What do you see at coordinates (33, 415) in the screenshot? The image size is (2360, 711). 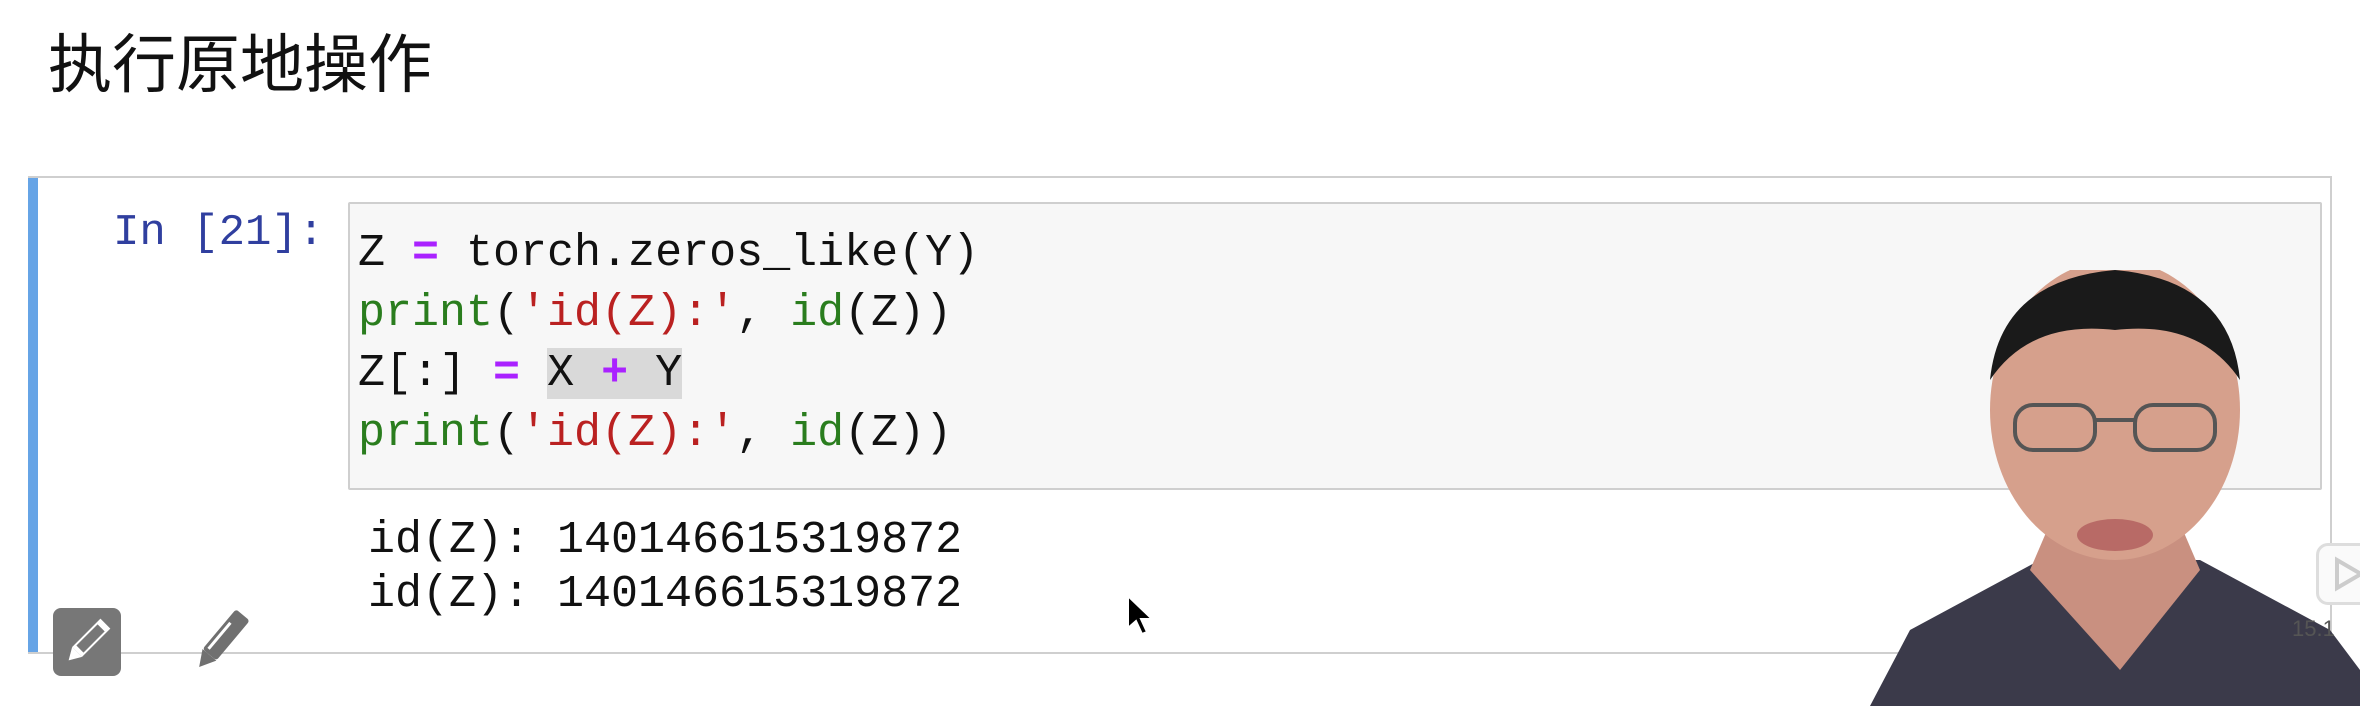 I see `cell-selection-bar` at bounding box center [33, 415].